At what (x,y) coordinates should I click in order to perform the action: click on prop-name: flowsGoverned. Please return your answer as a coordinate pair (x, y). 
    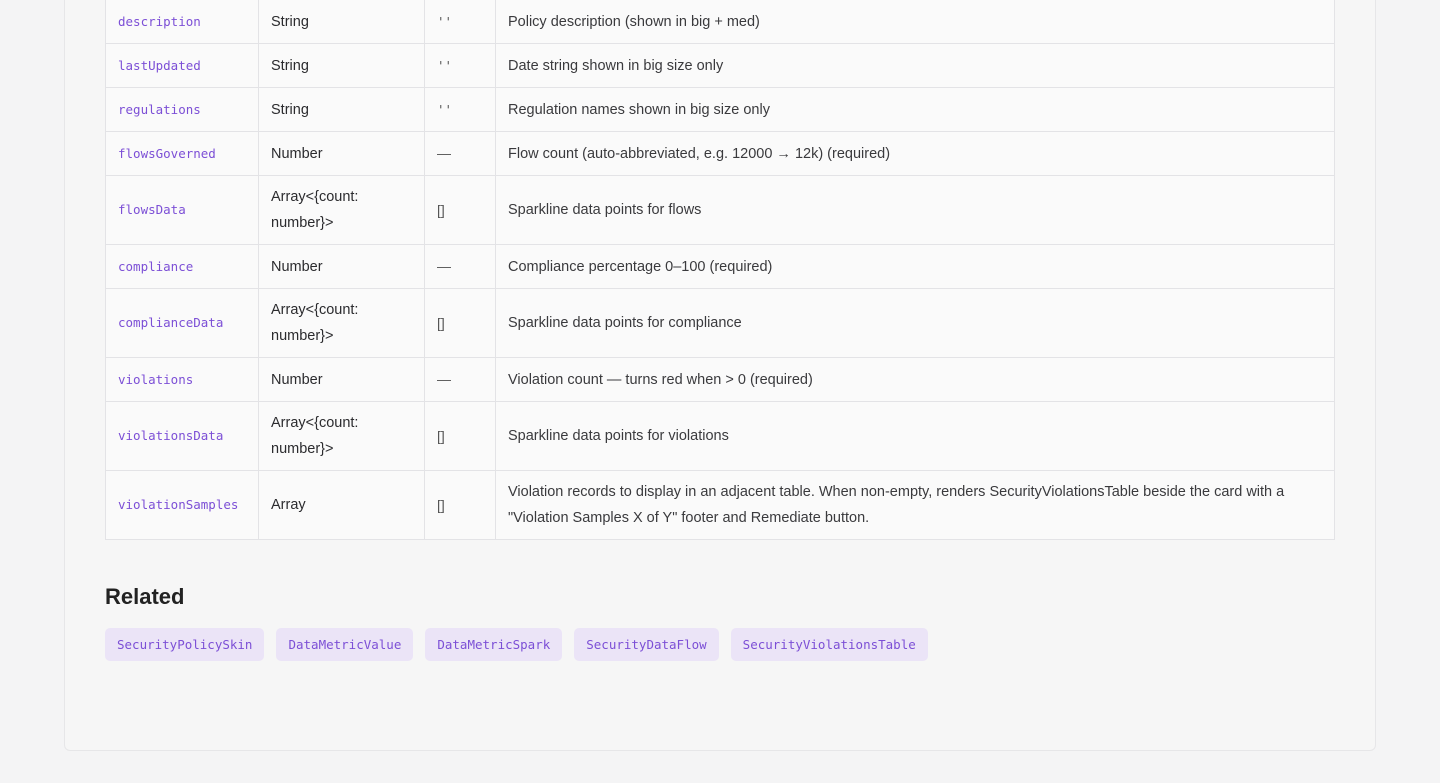
    Looking at the image, I should click on (167, 153).